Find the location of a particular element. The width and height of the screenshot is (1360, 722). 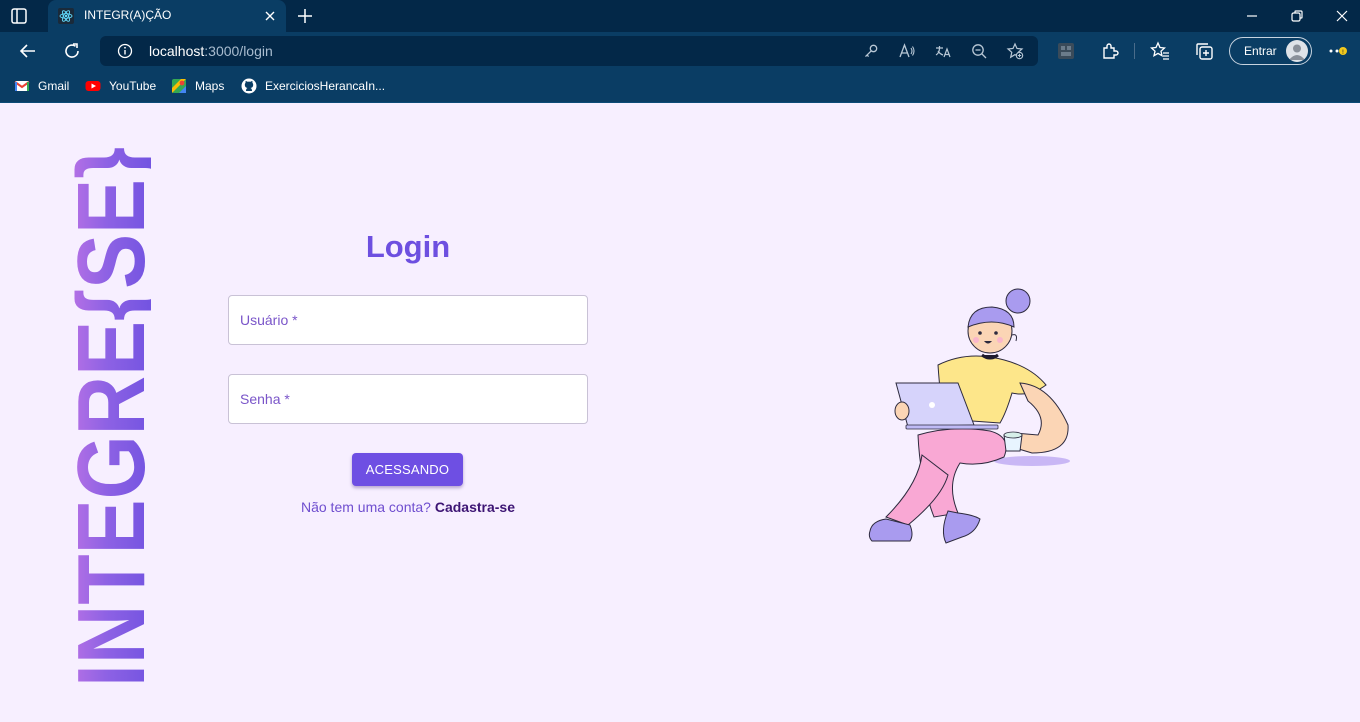

add-favorite-icon is located at coordinates (1015, 51).